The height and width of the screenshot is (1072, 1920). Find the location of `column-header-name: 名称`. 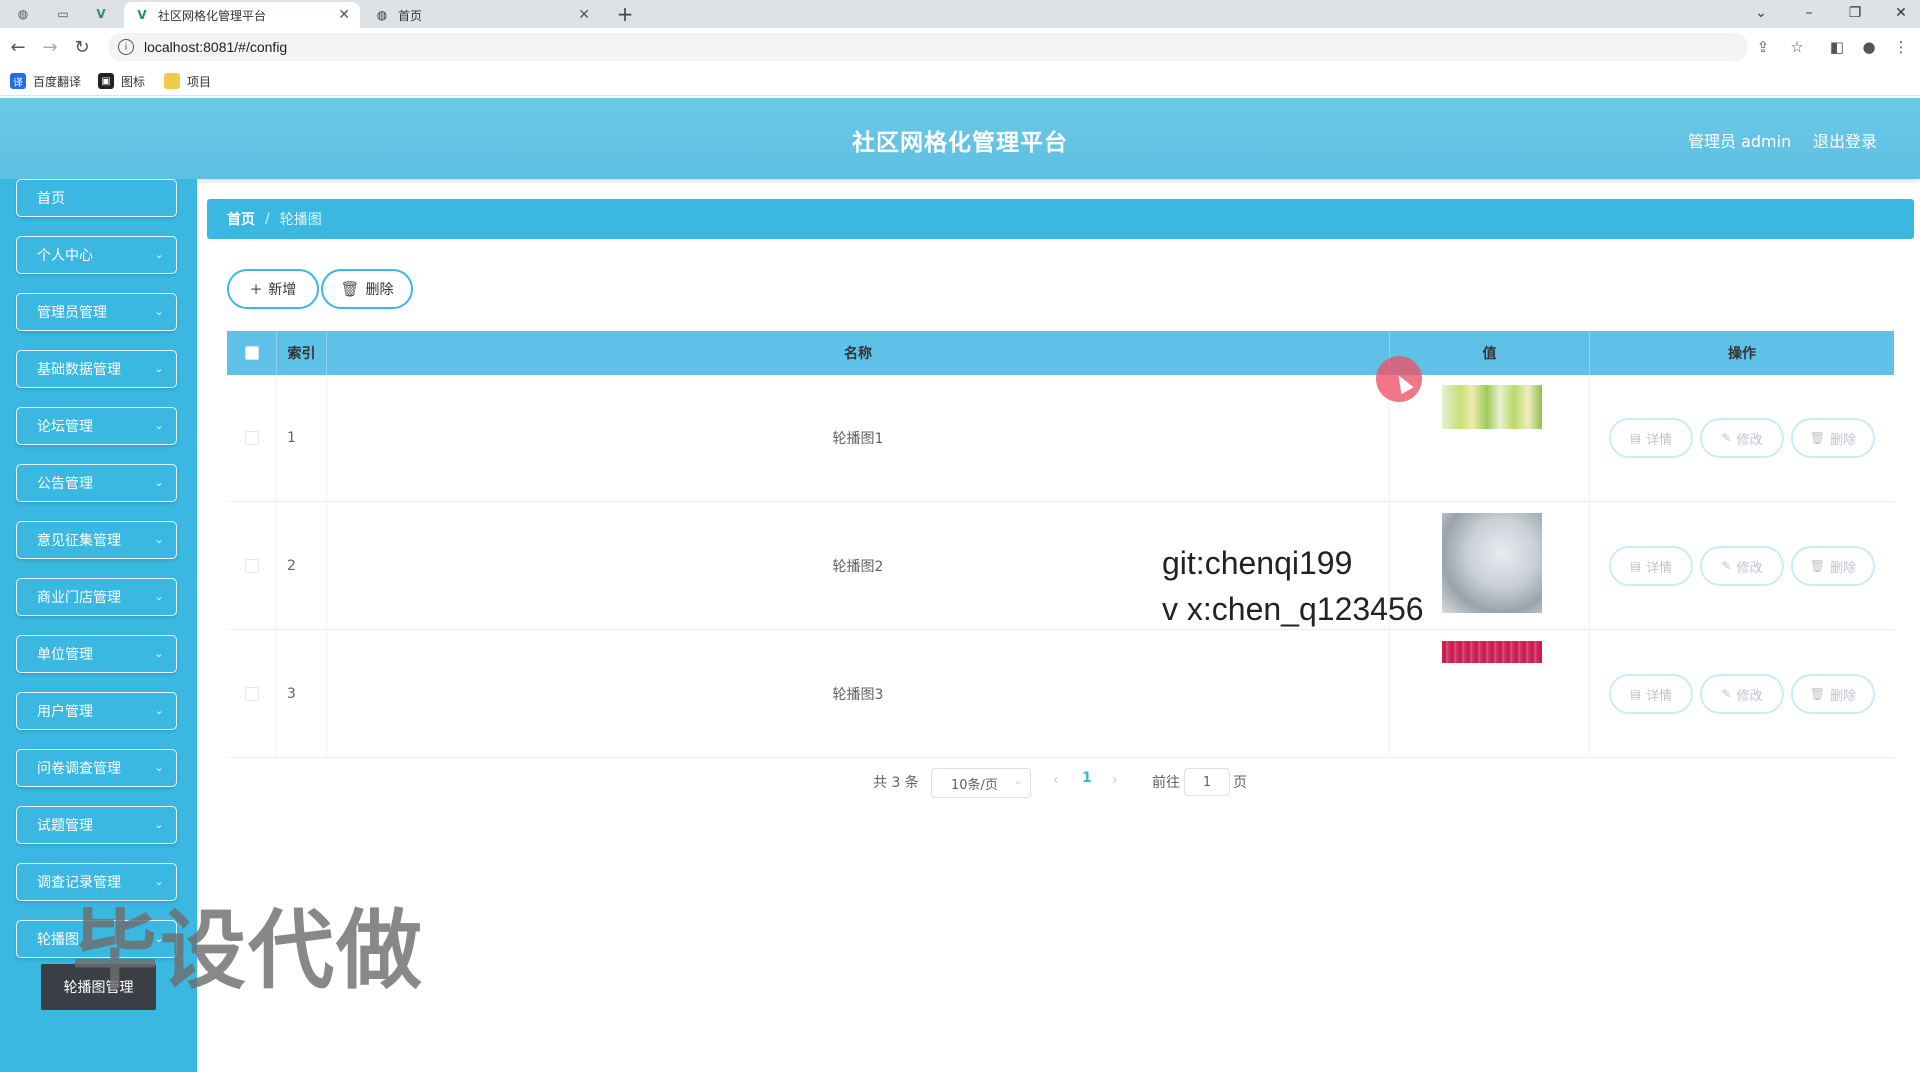

column-header-name: 名称 is located at coordinates (858, 353).